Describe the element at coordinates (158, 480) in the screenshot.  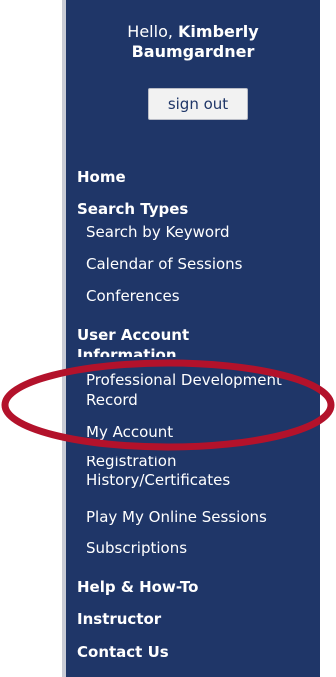
I see `nav-reg-history-line2: History/Certificates` at that location.